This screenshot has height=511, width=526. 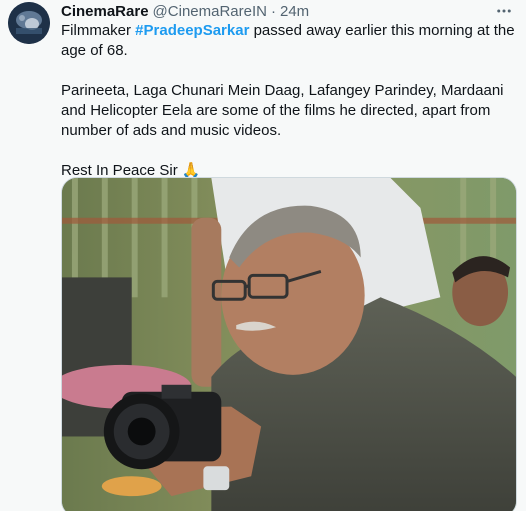 What do you see at coordinates (294, 11) in the screenshot?
I see `timestamp: 24m` at bounding box center [294, 11].